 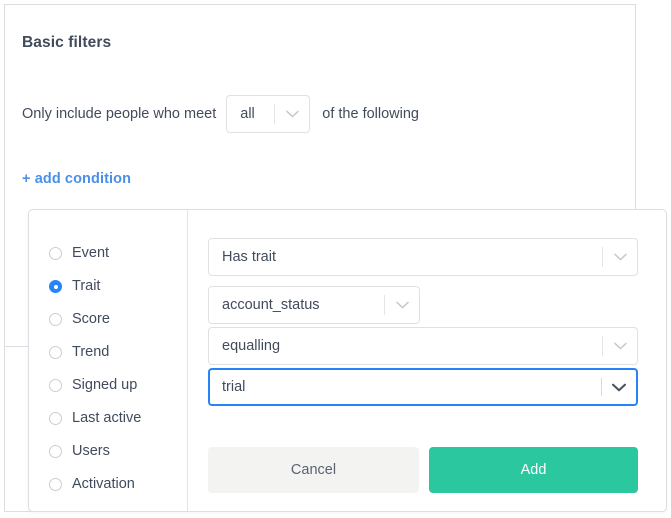 I want to click on predicate-select: Has trait, so click(x=423, y=257).